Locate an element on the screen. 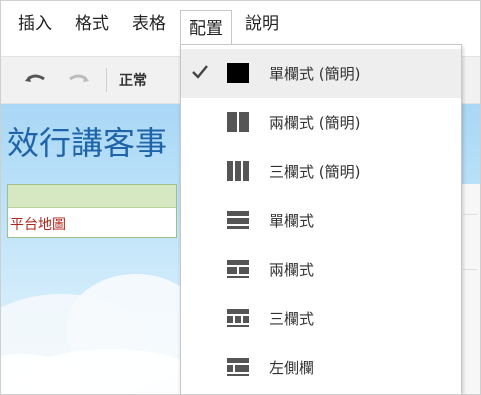 Image resolution: width=481 pixels, height=395 pixels. sitemap-link: 平台地圖 is located at coordinates (38, 224).